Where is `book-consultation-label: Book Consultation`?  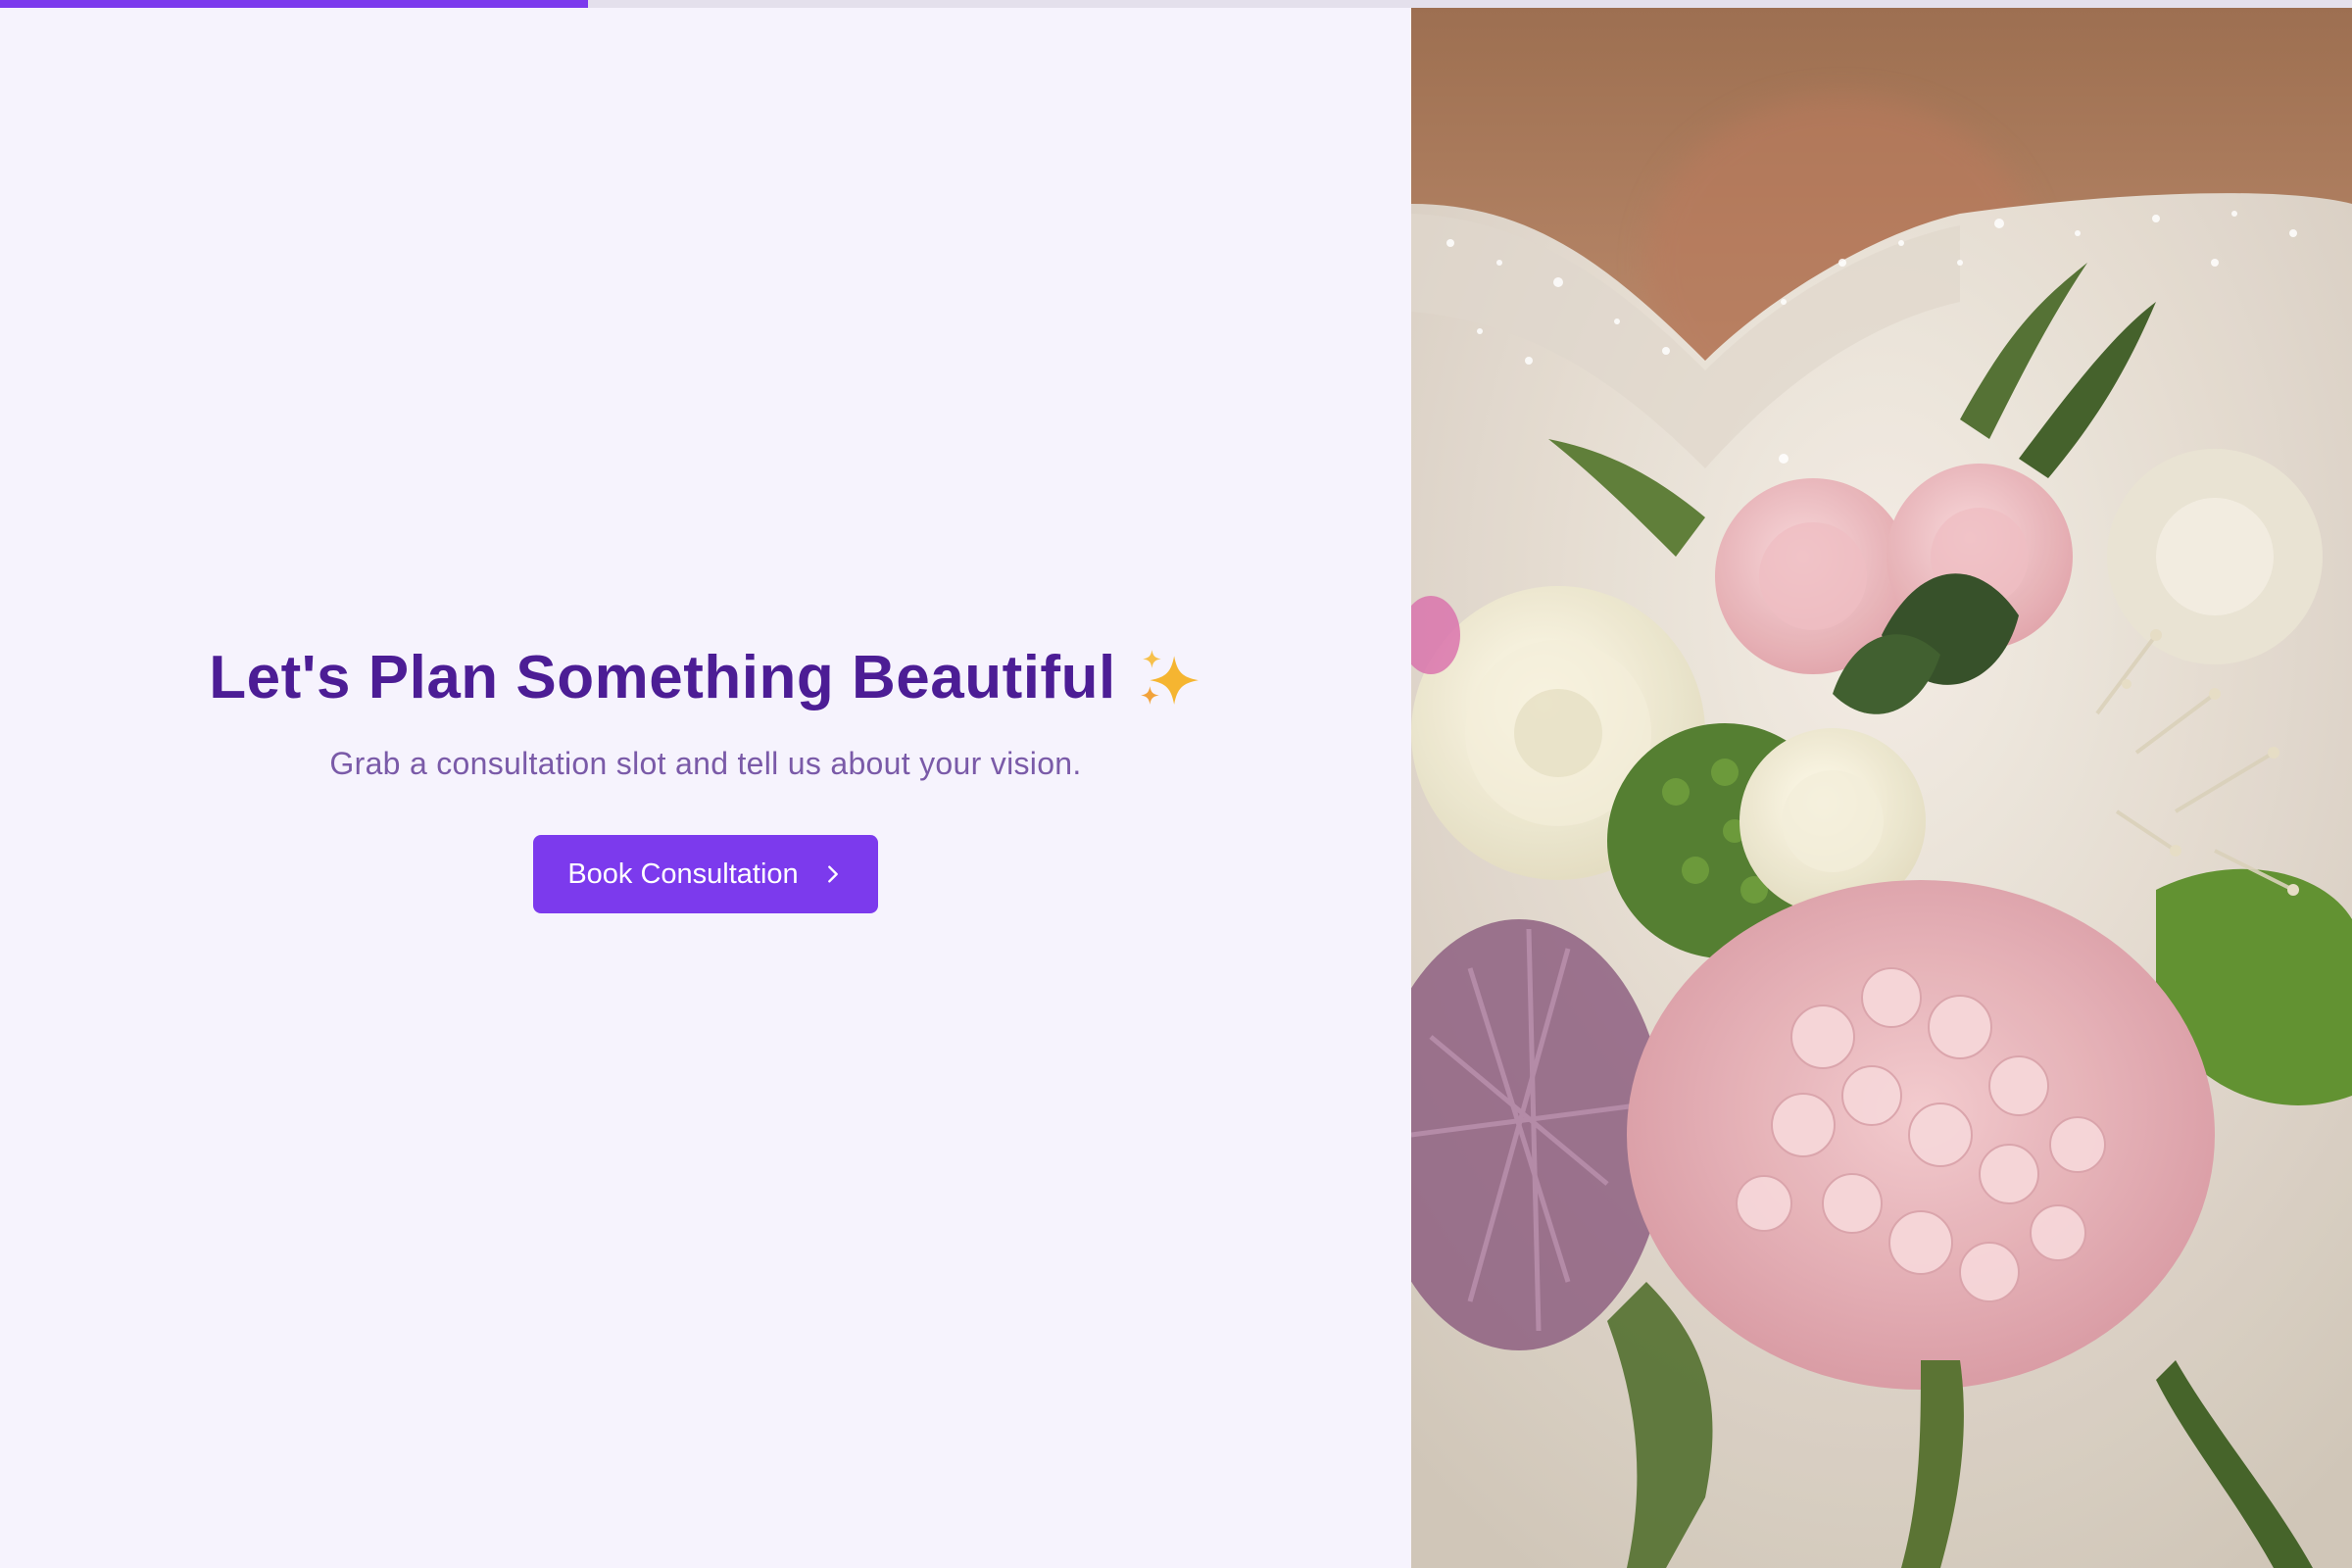 book-consultation-label: Book Consultation is located at coordinates (683, 874).